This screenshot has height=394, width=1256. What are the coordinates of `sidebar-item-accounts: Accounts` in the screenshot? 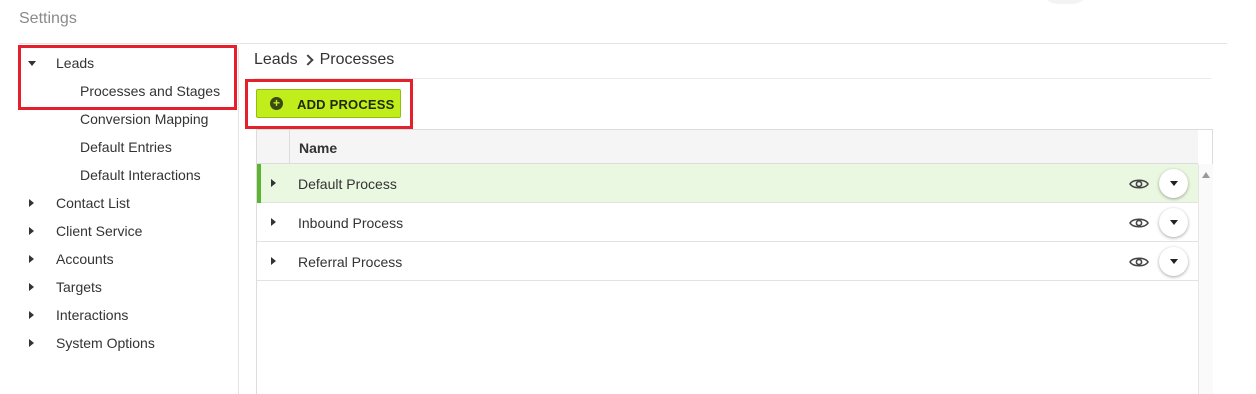 It's located at (124, 259).